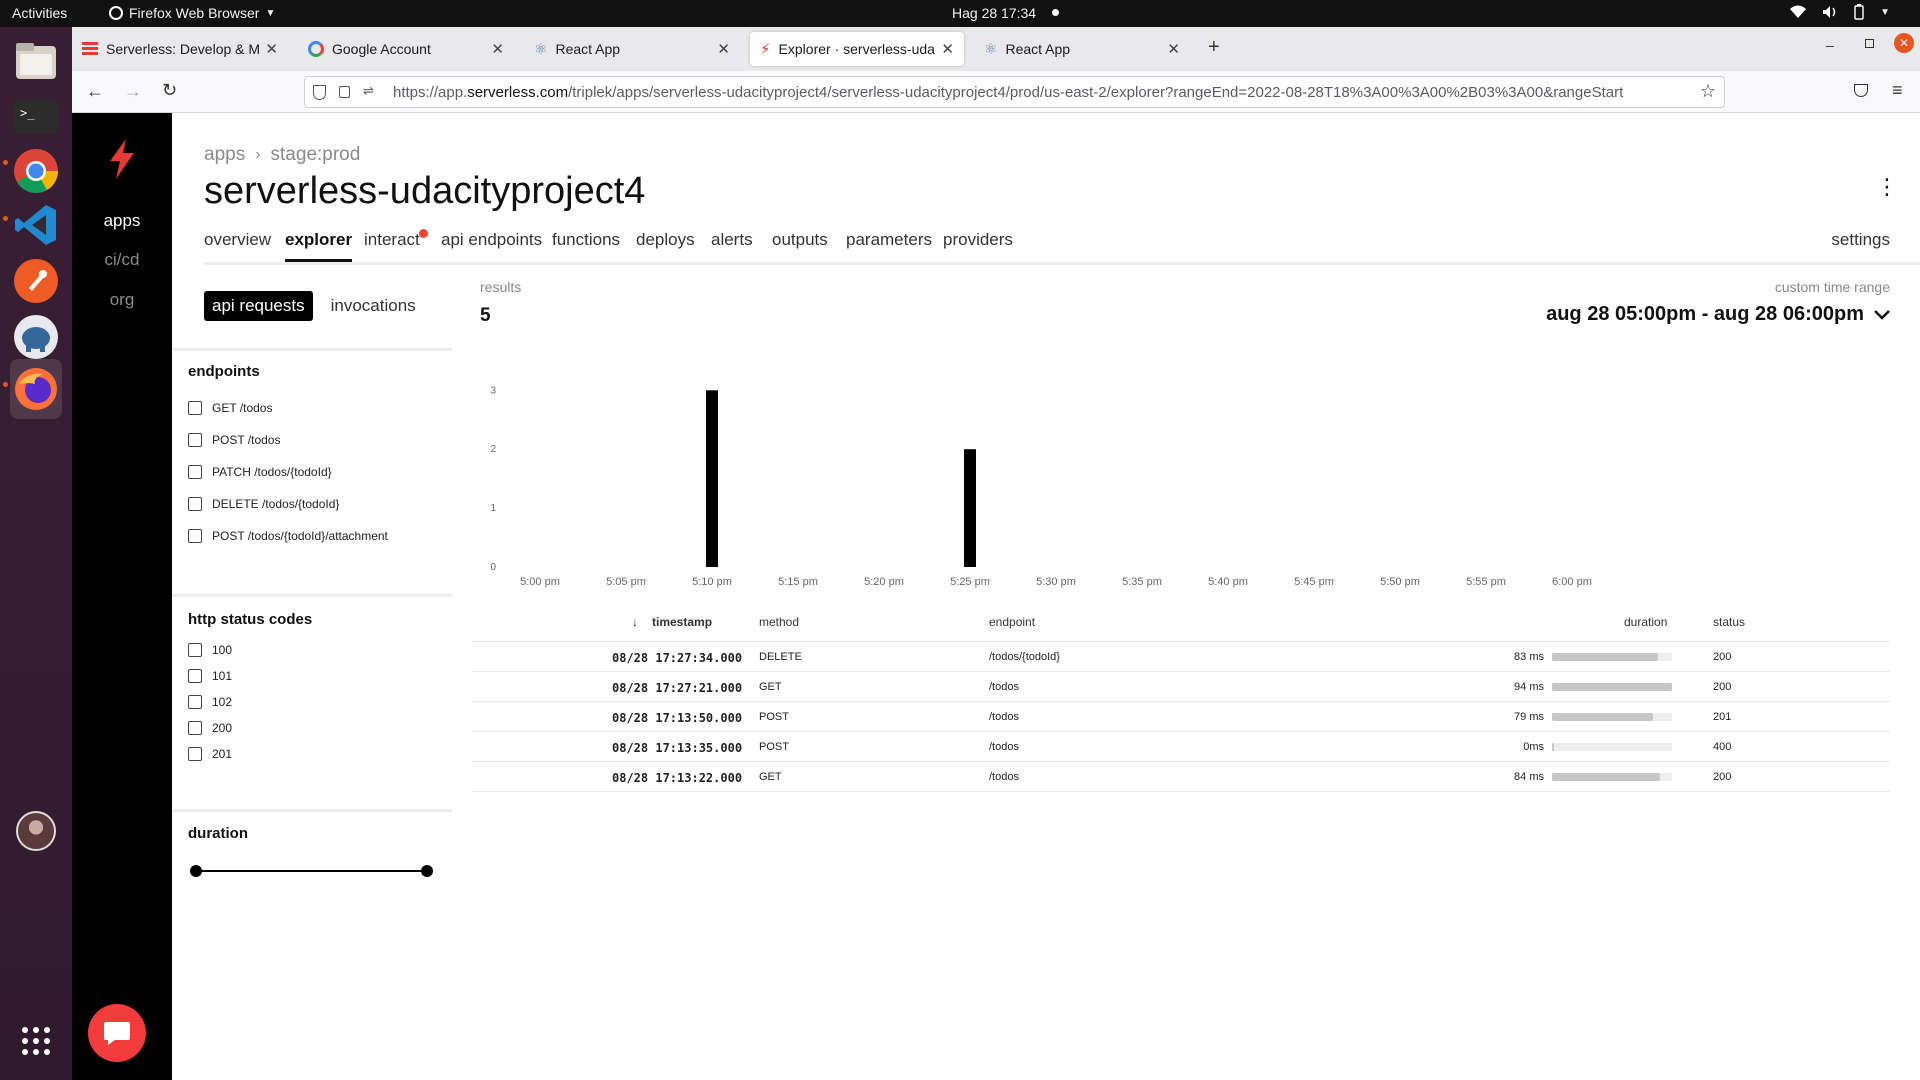  What do you see at coordinates (36, 225) in the screenshot?
I see `vscode-icon` at bounding box center [36, 225].